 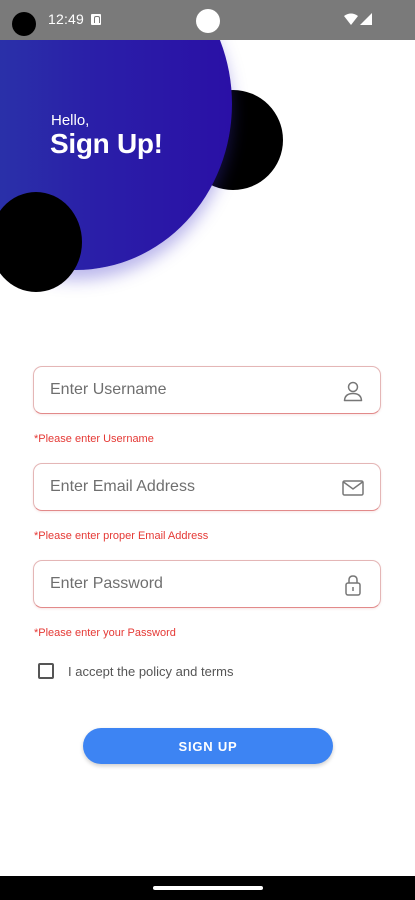 I want to click on page-title: Sign Up!, so click(x=106, y=143).